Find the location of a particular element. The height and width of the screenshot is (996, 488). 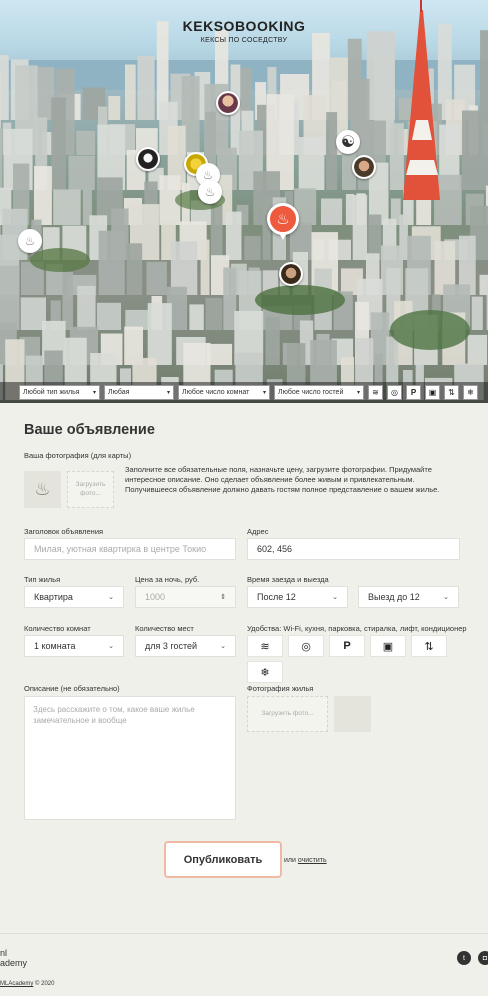

feature-dishwasher-icon: ◎ is located at coordinates (306, 646).